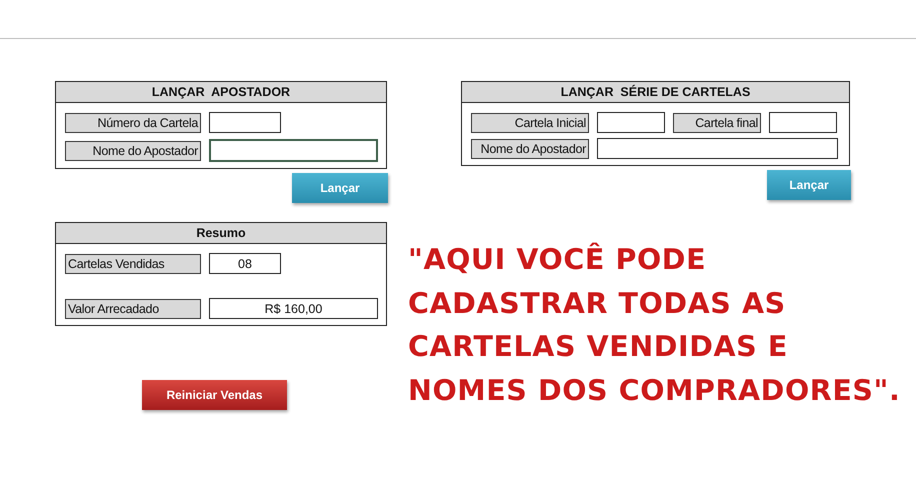 Image resolution: width=916 pixels, height=501 pixels. Describe the element at coordinates (221, 233) in the screenshot. I see `panel-title: Resumo` at that location.